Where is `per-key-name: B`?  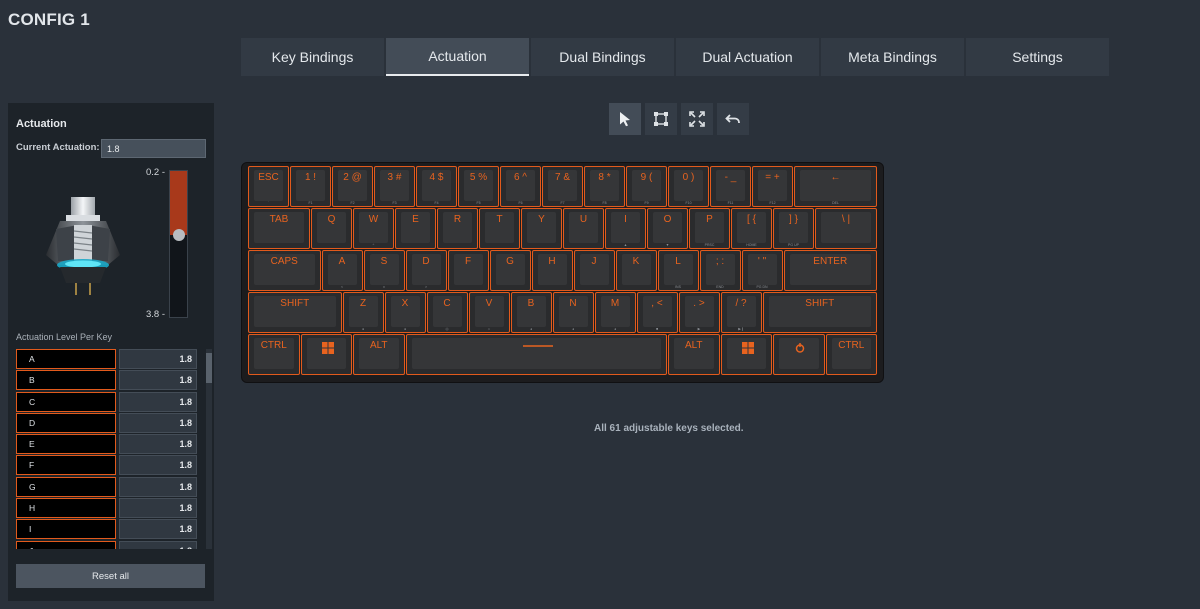 per-key-name: B is located at coordinates (66, 380).